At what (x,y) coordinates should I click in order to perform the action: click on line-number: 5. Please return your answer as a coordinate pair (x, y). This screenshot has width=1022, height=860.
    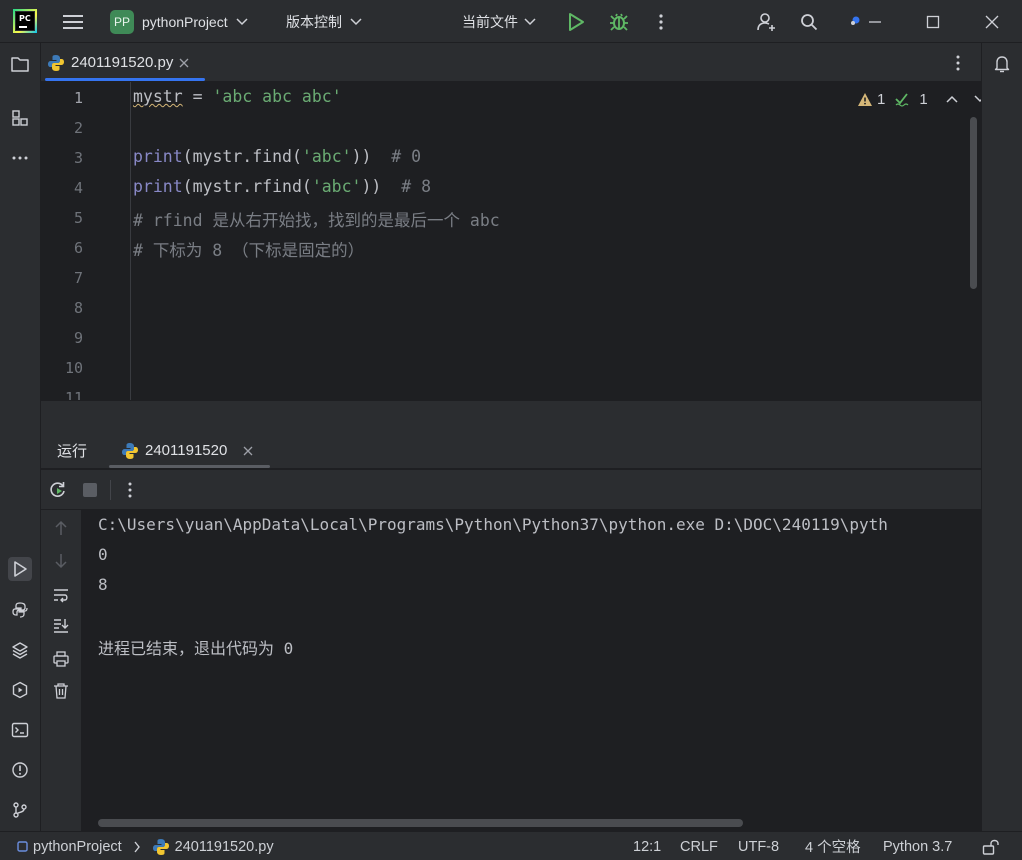
    Looking at the image, I should click on (78, 218).